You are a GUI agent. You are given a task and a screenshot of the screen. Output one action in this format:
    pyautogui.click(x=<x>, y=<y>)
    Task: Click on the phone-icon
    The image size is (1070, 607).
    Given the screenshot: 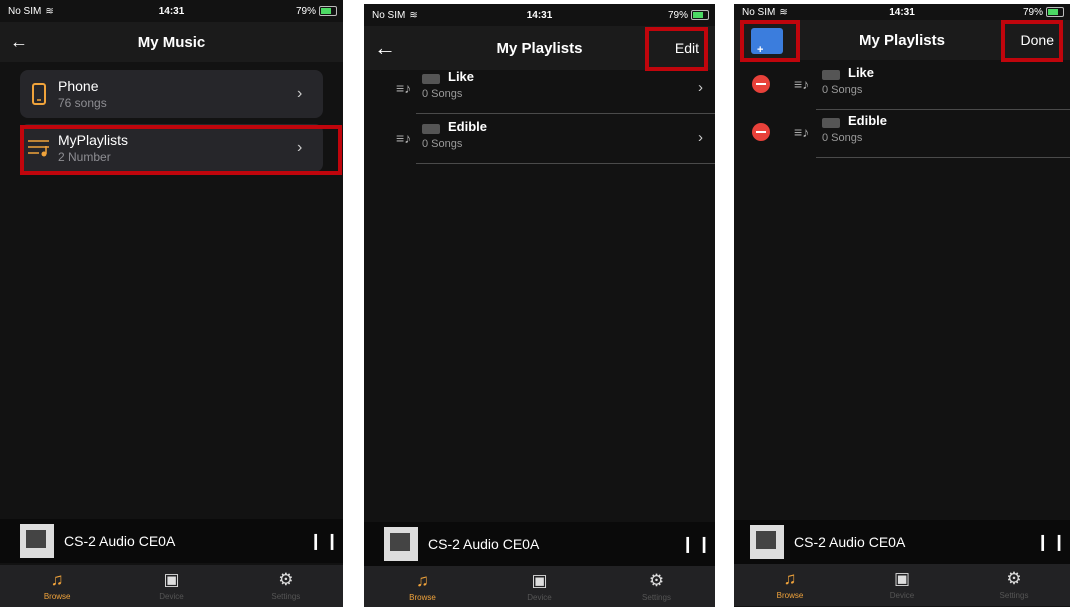 What is the action you would take?
    pyautogui.click(x=39, y=94)
    